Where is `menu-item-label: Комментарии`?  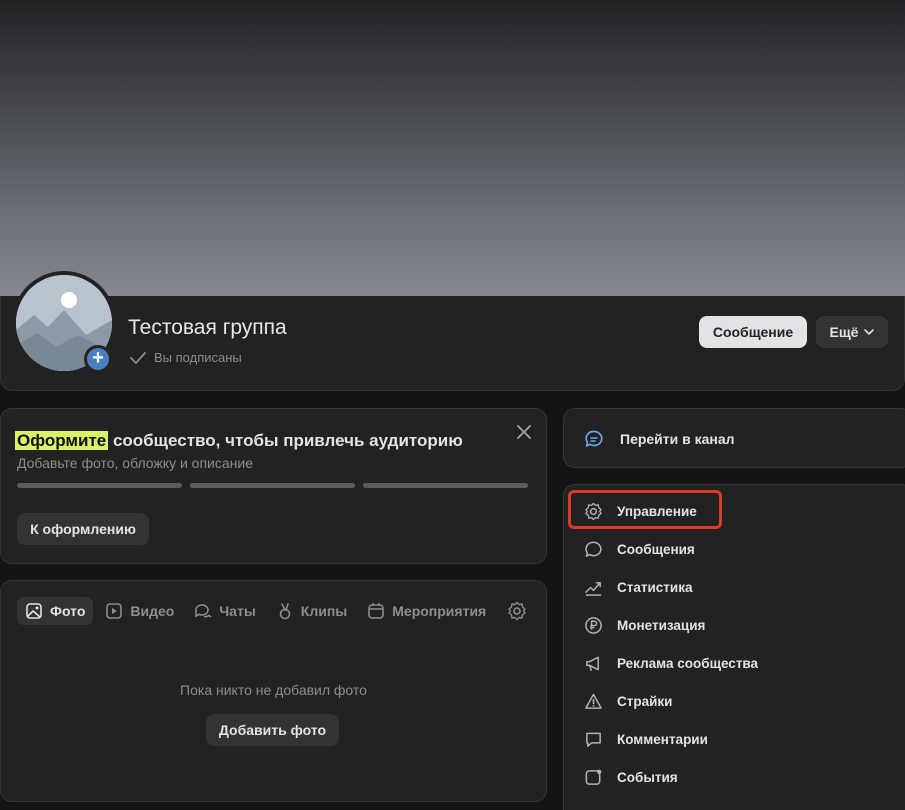 menu-item-label: Комментарии is located at coordinates (662, 739).